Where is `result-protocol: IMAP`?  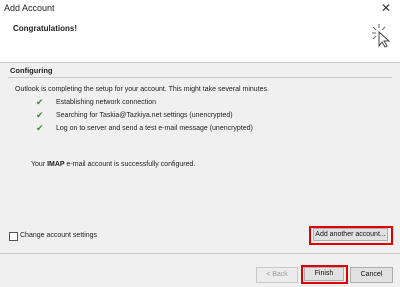 result-protocol: IMAP is located at coordinates (56, 164).